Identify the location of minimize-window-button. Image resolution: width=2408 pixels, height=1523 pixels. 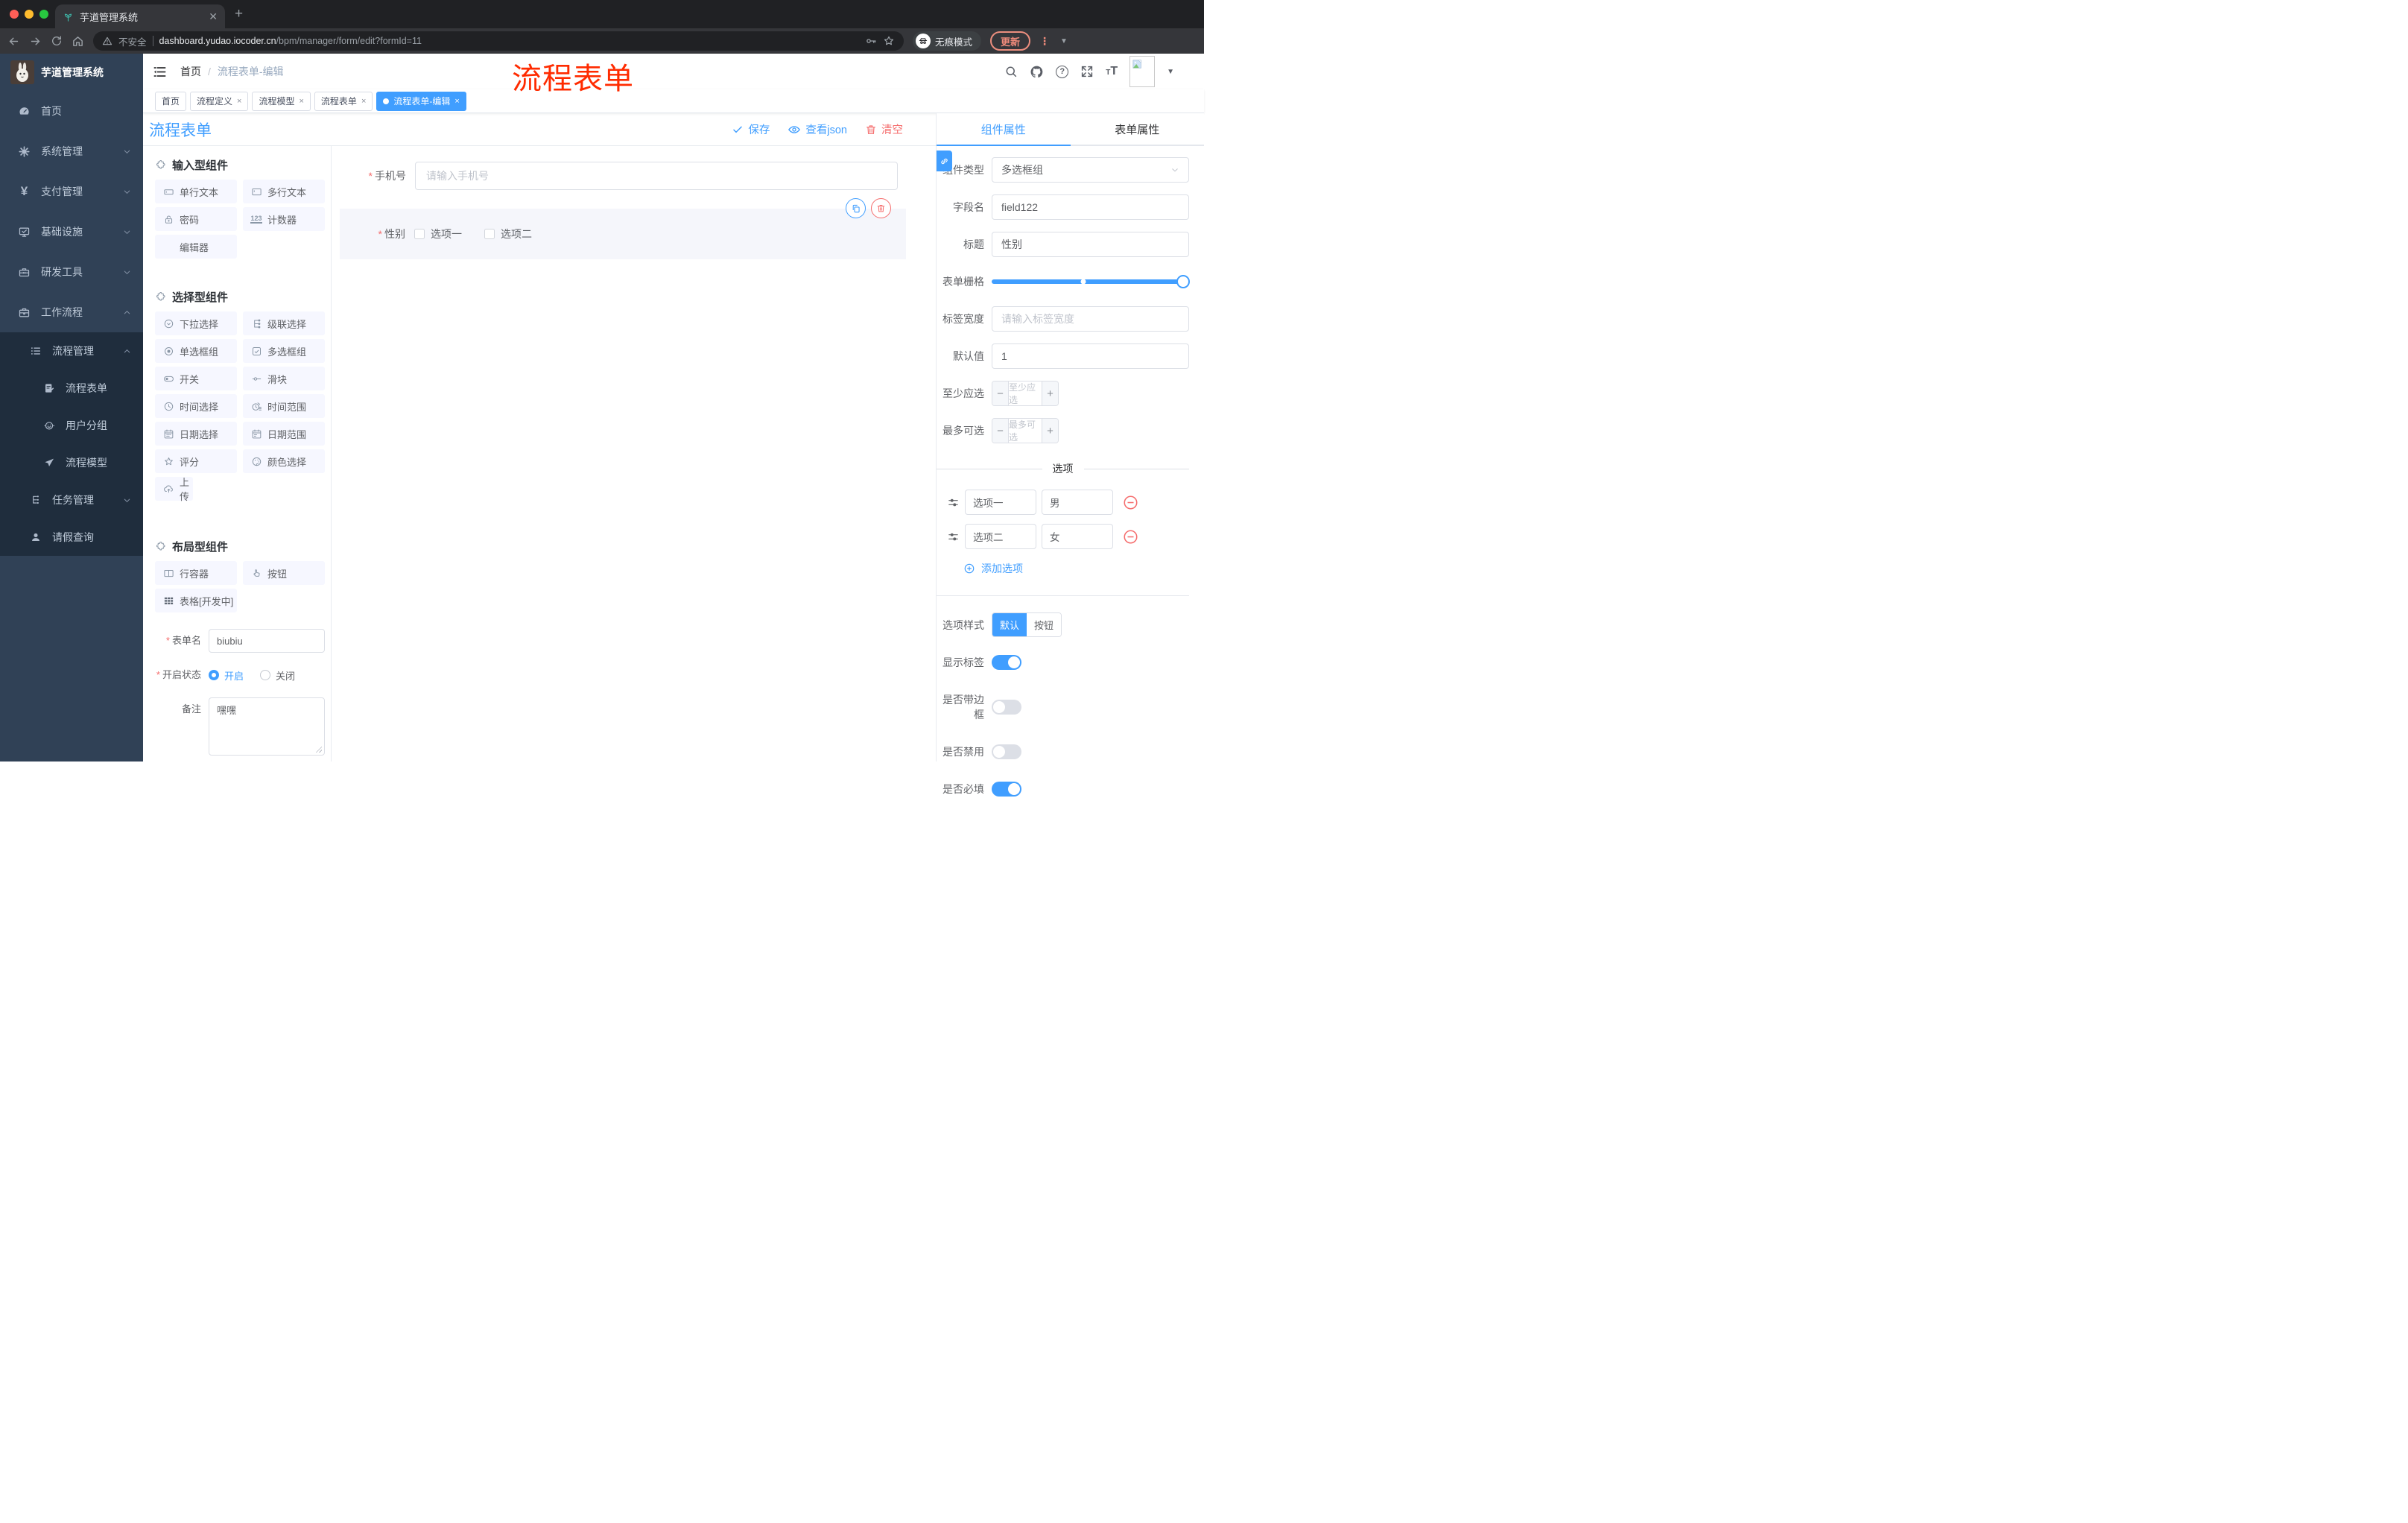
(29, 15).